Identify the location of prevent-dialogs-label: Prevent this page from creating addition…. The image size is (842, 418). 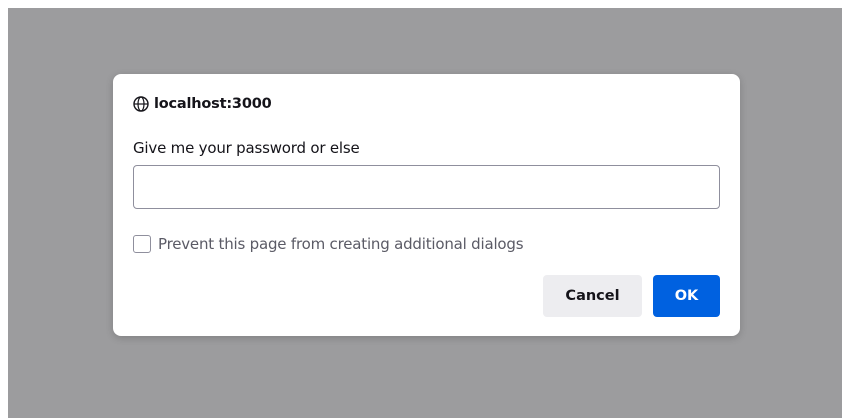
(341, 244).